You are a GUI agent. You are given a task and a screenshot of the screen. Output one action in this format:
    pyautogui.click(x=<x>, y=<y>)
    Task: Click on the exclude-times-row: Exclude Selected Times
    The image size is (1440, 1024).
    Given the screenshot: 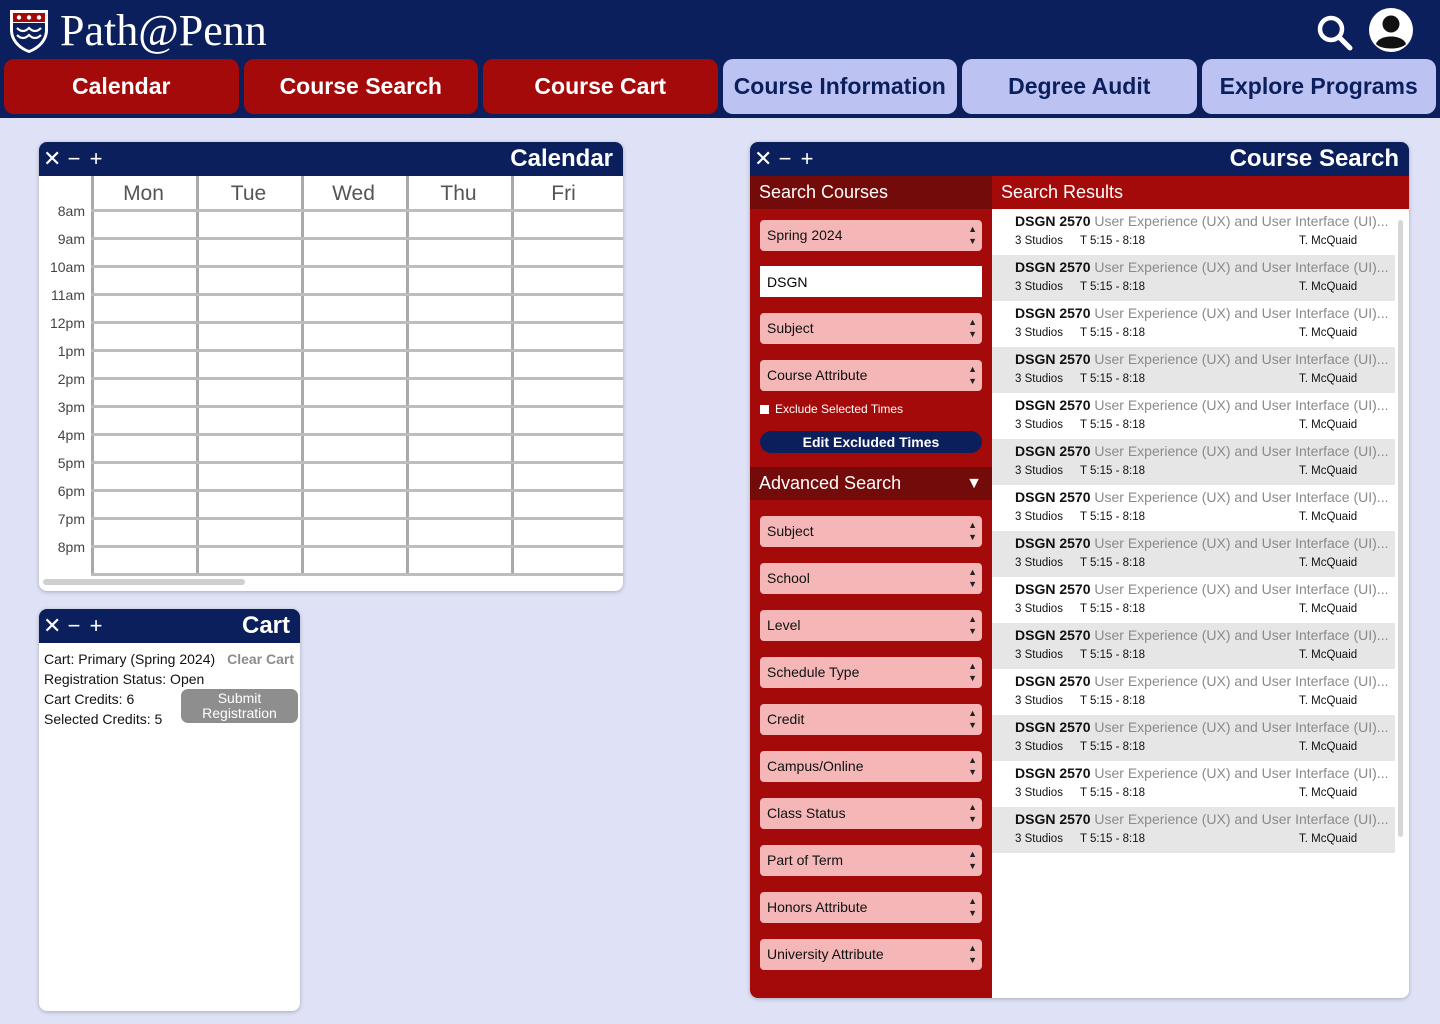 What is the action you would take?
    pyautogui.click(x=831, y=409)
    